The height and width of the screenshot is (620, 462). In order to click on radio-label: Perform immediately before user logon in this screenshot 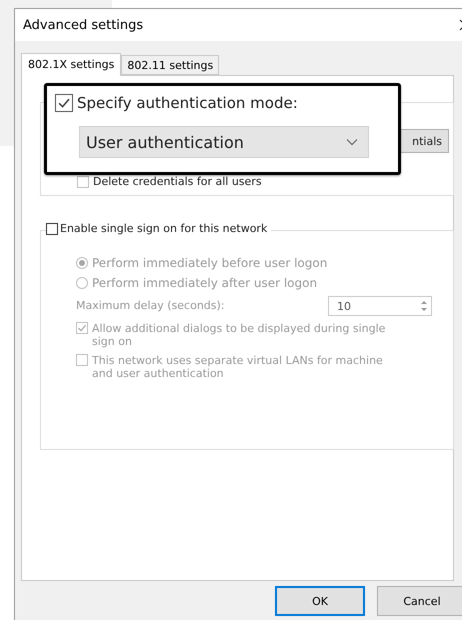, I will do `click(210, 263)`.